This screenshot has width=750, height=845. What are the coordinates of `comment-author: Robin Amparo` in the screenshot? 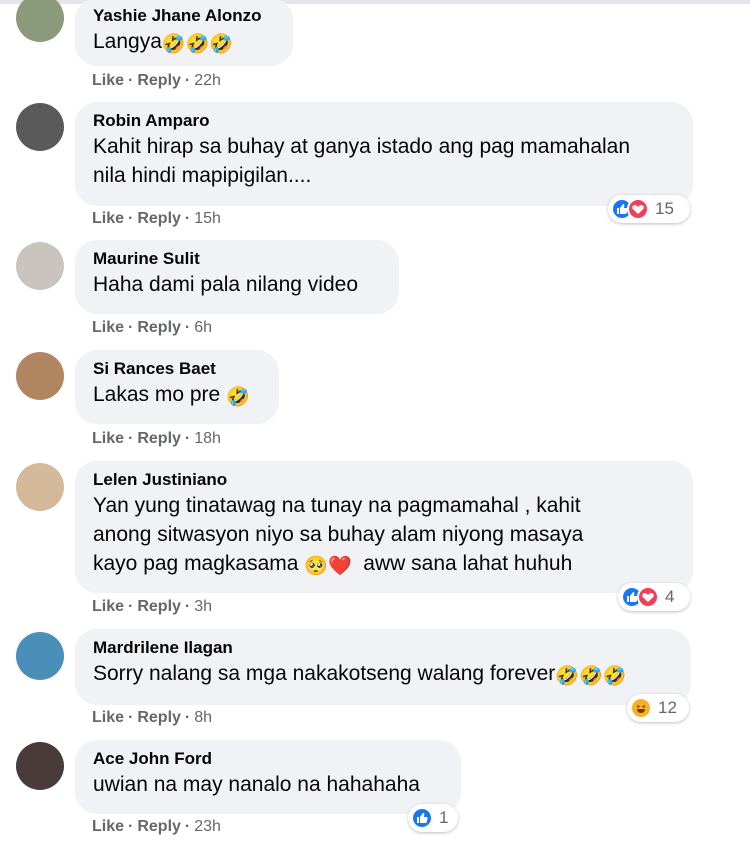 It's located at (384, 121).